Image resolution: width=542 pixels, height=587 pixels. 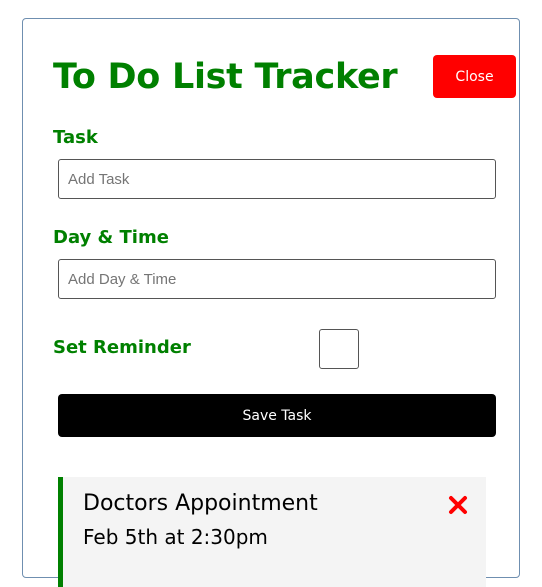 What do you see at coordinates (111, 237) in the screenshot?
I see `day-time-label: Day & Time` at bounding box center [111, 237].